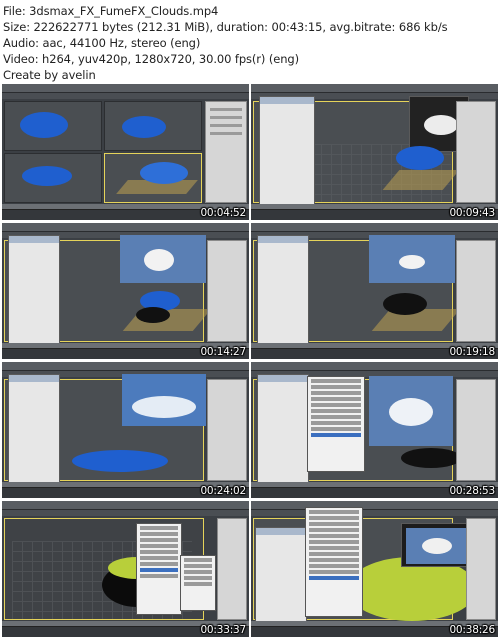 This screenshot has height=637, width=500. I want to click on credit: Create by avelin, so click(49, 75).